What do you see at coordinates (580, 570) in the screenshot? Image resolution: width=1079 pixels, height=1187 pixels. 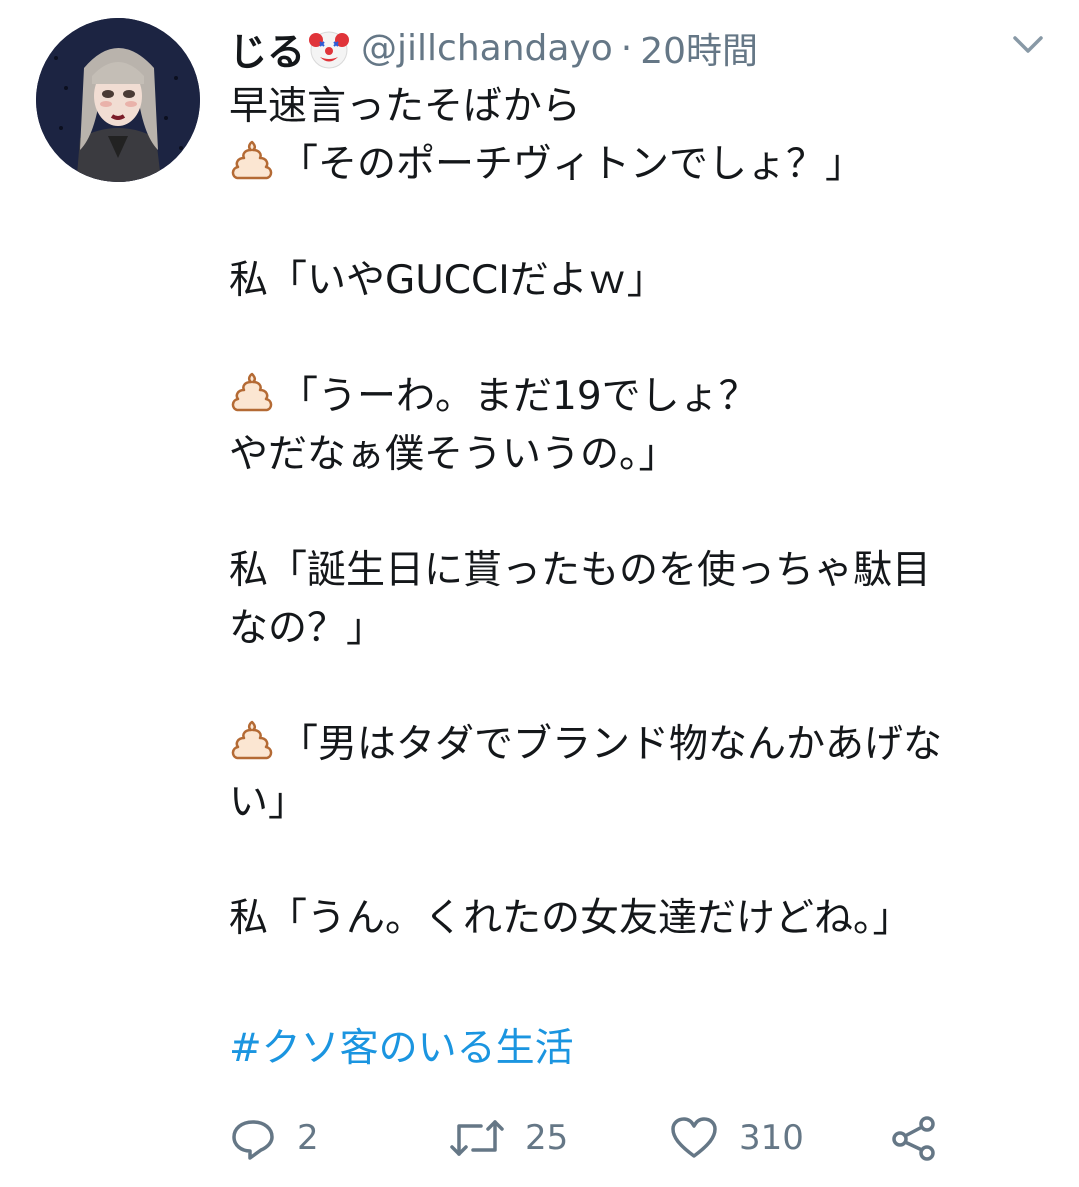 I see `tweet-line-text: 私「誕生日に貰ったものを使っちゃ駄目` at bounding box center [580, 570].